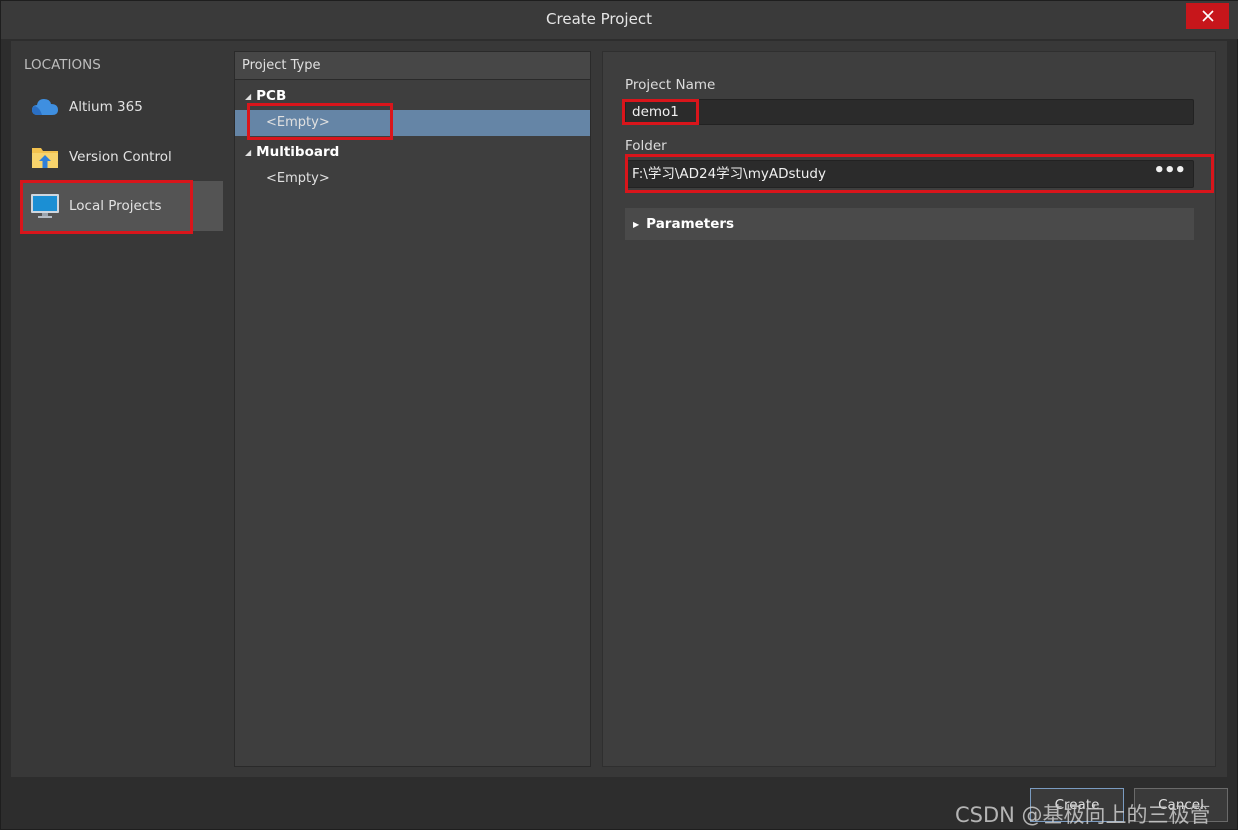  What do you see at coordinates (1083, 815) in the screenshot?
I see `watermark: CSDN @基极向上的三极管` at bounding box center [1083, 815].